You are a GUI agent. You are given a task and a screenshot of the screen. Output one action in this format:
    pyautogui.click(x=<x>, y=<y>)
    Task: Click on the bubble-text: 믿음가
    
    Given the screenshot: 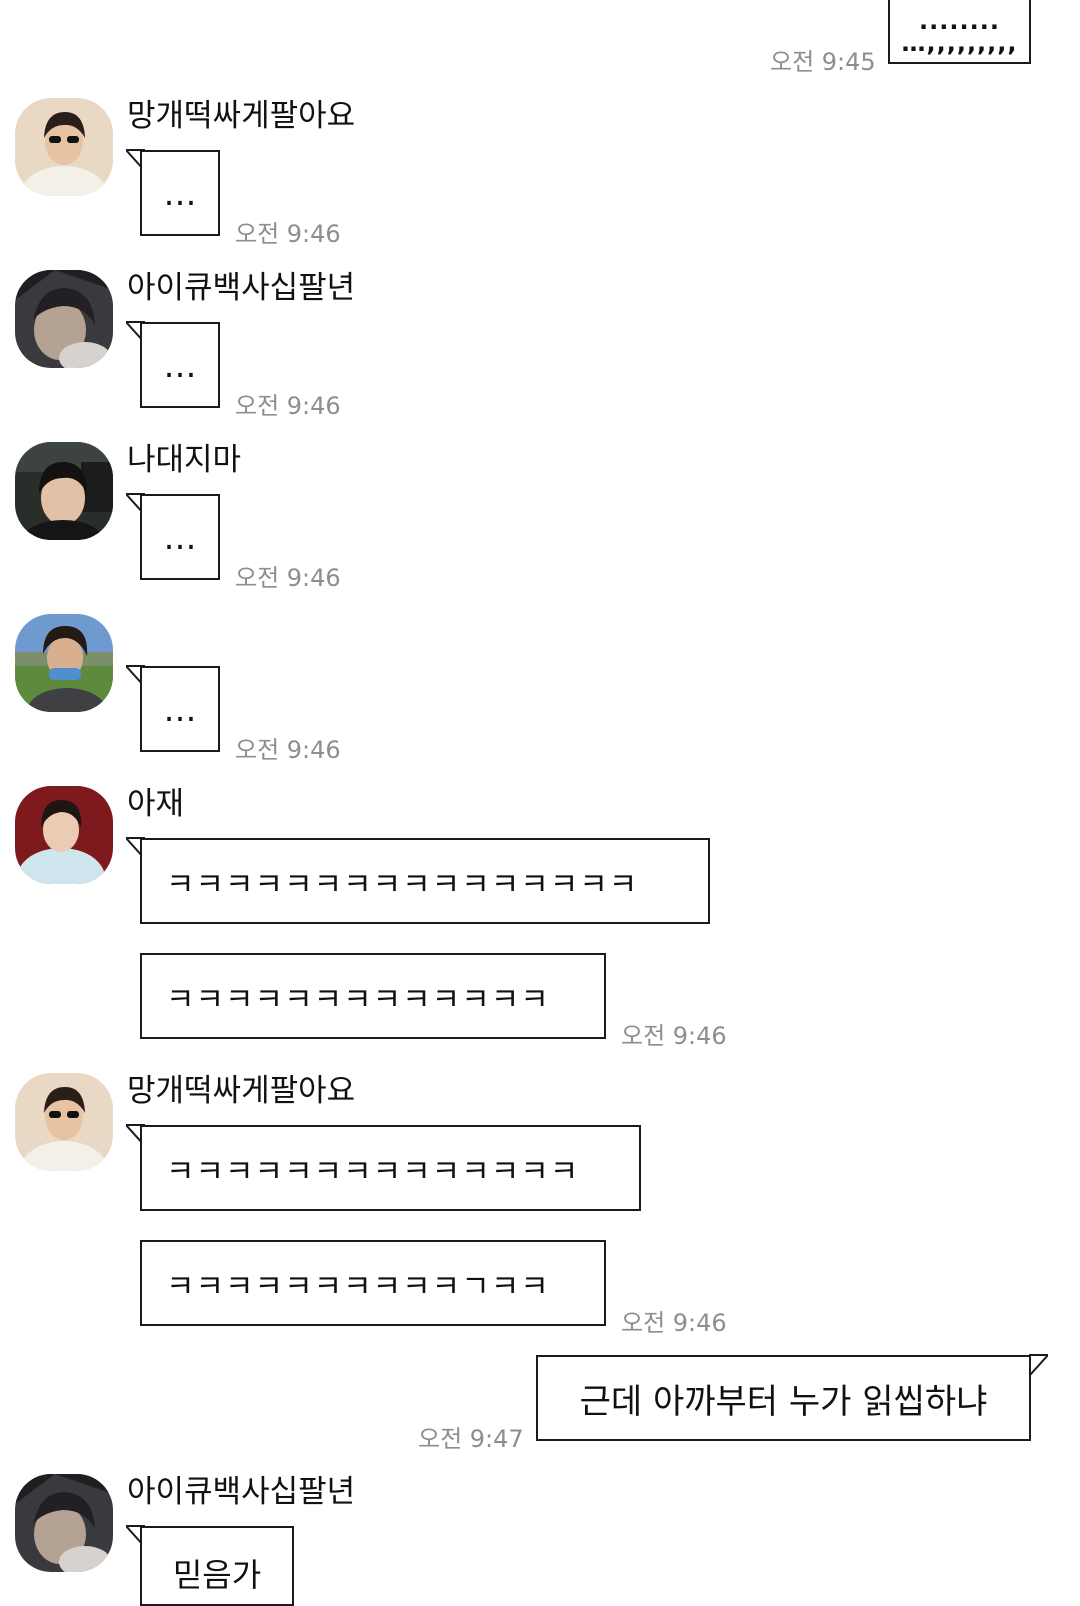 What is the action you would take?
    pyautogui.click(x=217, y=1575)
    